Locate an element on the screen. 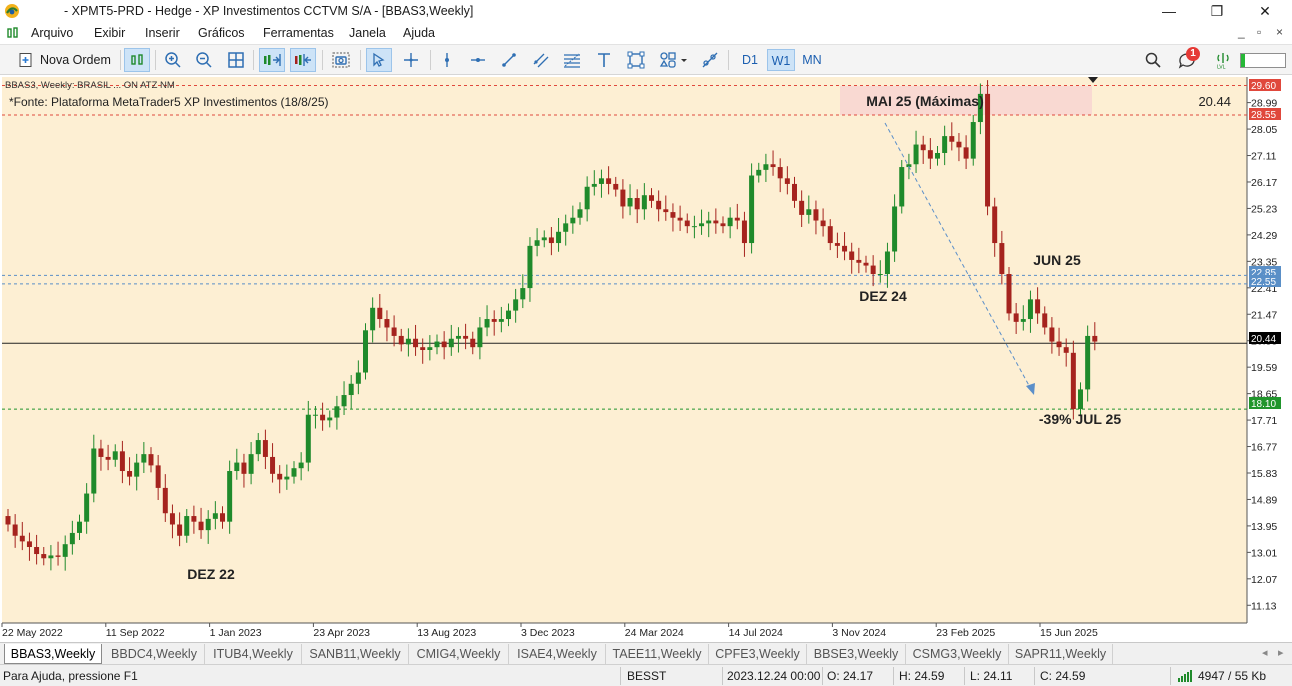  restore-button: ❐ is located at coordinates (1217, 11).